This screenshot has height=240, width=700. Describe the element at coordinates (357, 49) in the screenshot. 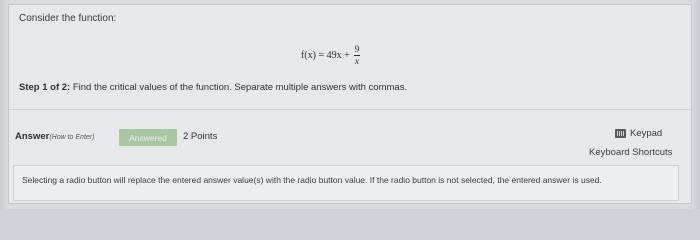

I see `fraction-numerator: 9` at that location.